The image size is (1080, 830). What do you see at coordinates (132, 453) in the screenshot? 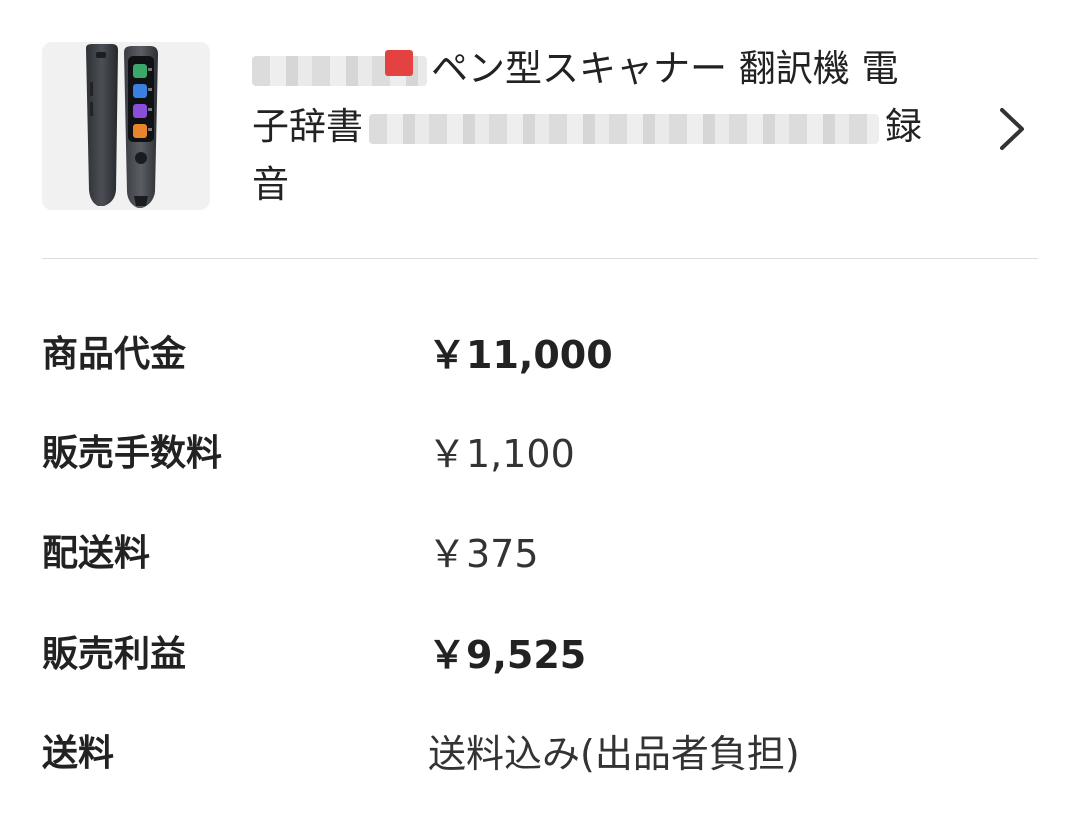
I see `row-label: 販売手数料` at bounding box center [132, 453].